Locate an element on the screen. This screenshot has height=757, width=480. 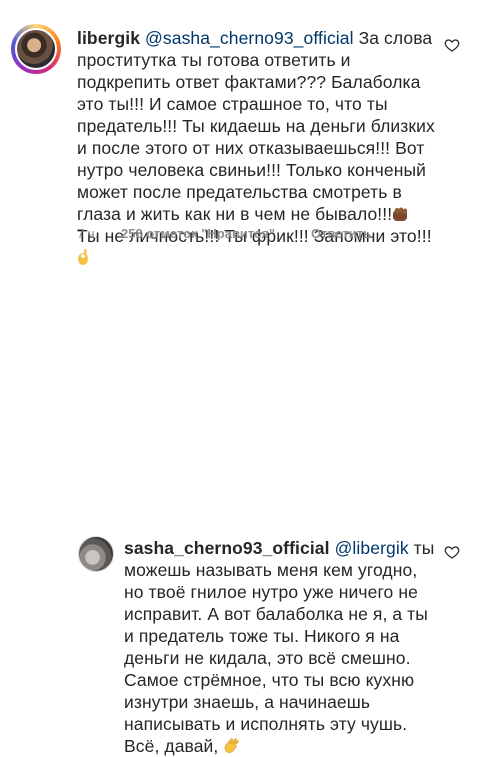
reply-button: Ответить is located at coordinates (341, 233).